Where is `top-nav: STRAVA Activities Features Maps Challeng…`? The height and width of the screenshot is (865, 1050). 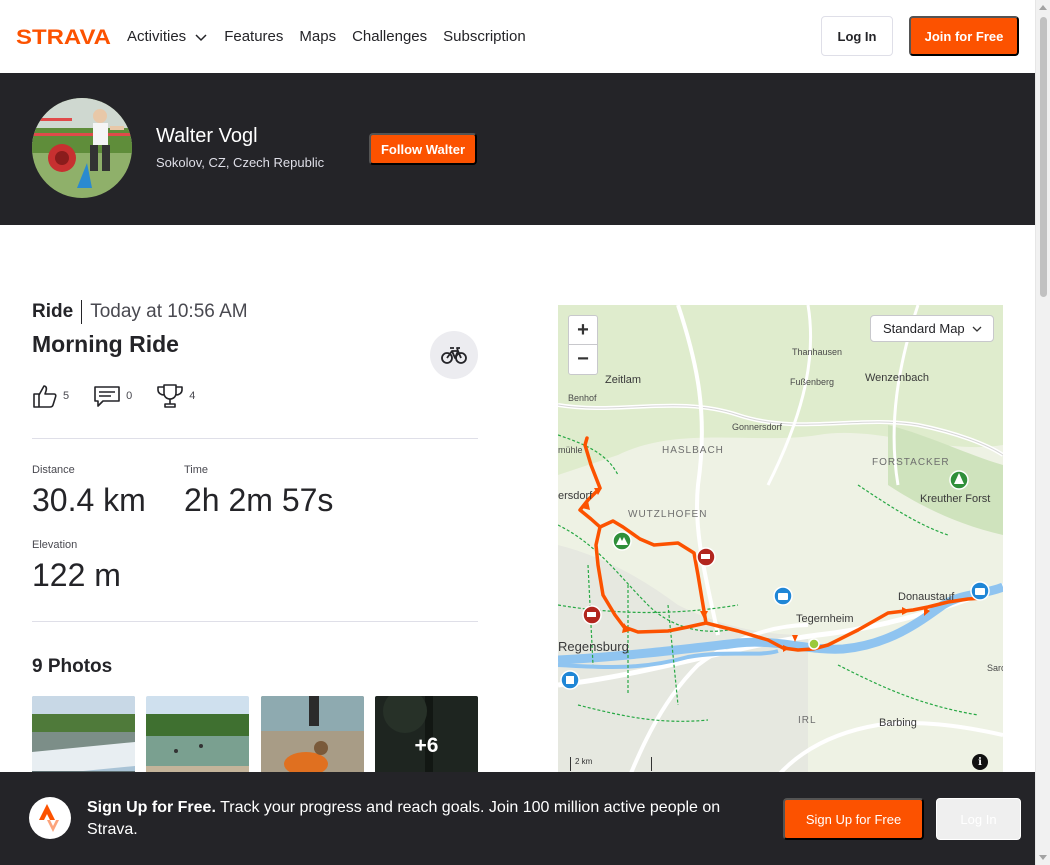 top-nav: STRAVA Activities Features Maps Challeng… is located at coordinates (517, 36).